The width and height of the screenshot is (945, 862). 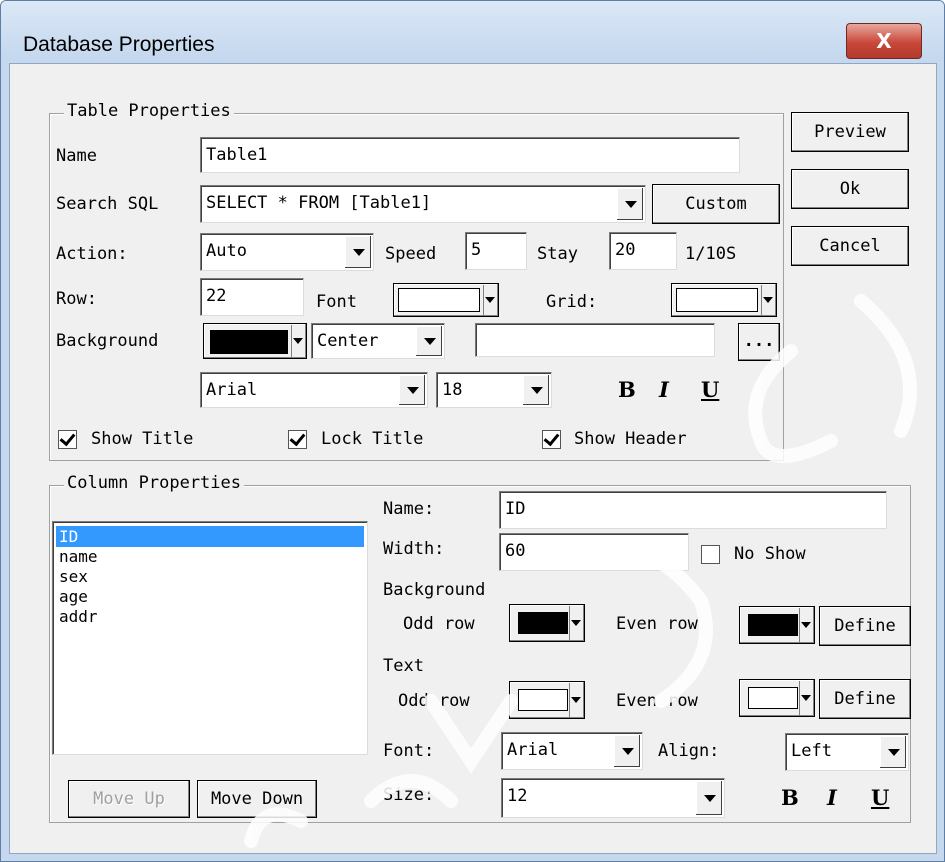 What do you see at coordinates (210, 576) in the screenshot?
I see `list-item: sex` at bounding box center [210, 576].